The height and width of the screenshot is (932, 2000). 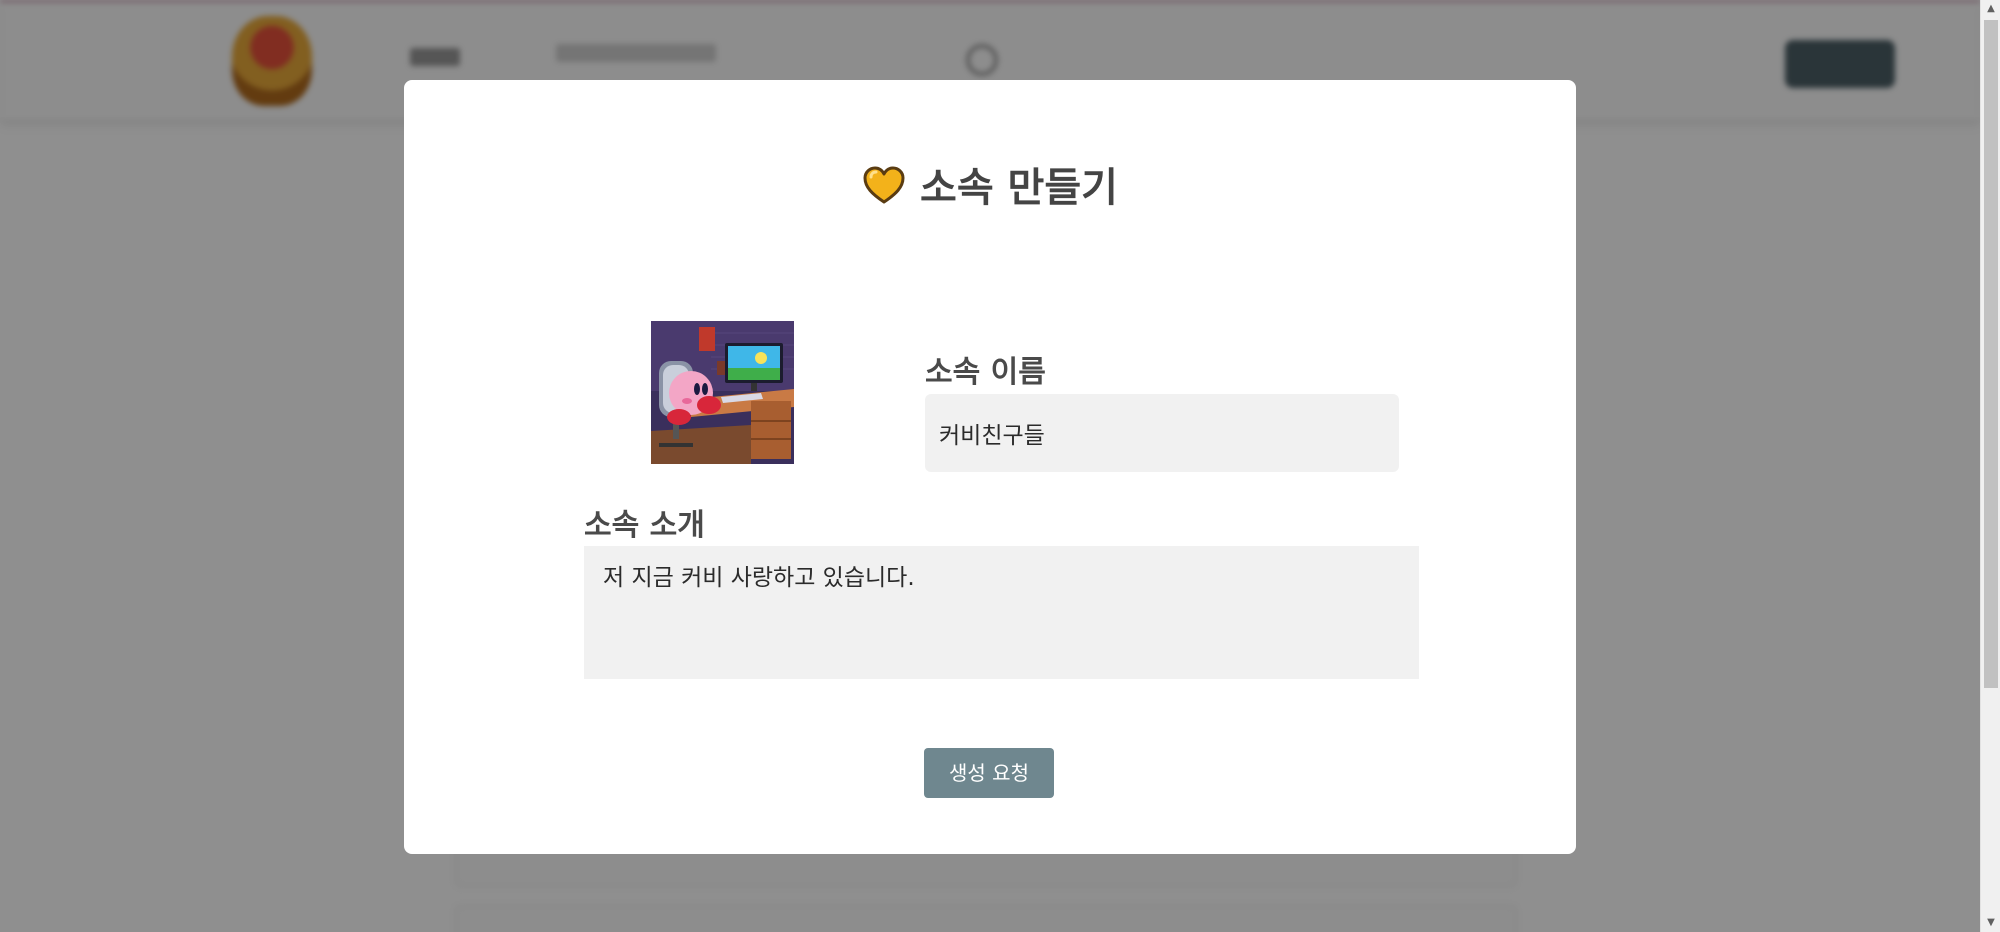 I want to click on vertical-scrollbar: ▲ ▼, so click(x=1990, y=466).